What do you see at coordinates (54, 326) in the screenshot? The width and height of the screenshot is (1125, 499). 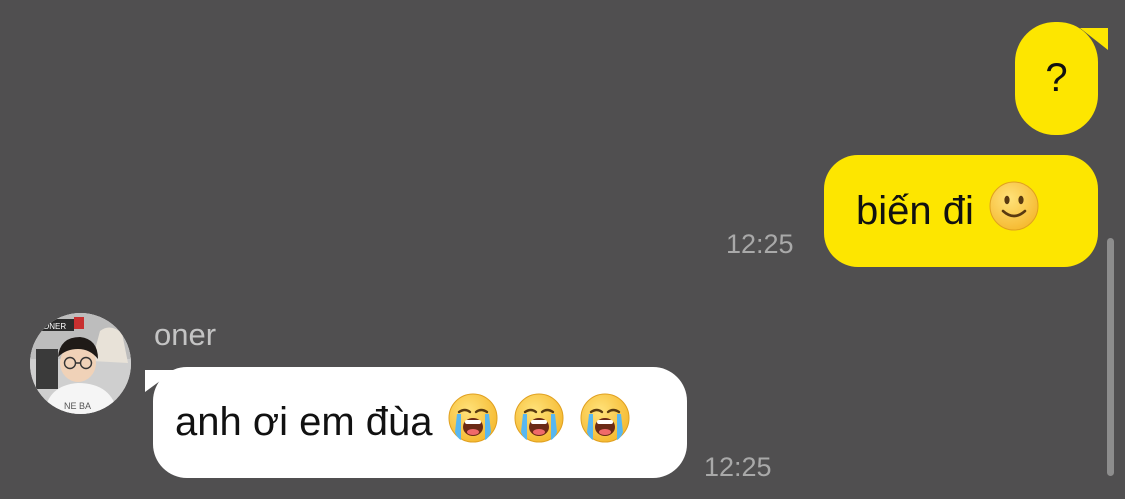 I see `svg-text: ONER` at bounding box center [54, 326].